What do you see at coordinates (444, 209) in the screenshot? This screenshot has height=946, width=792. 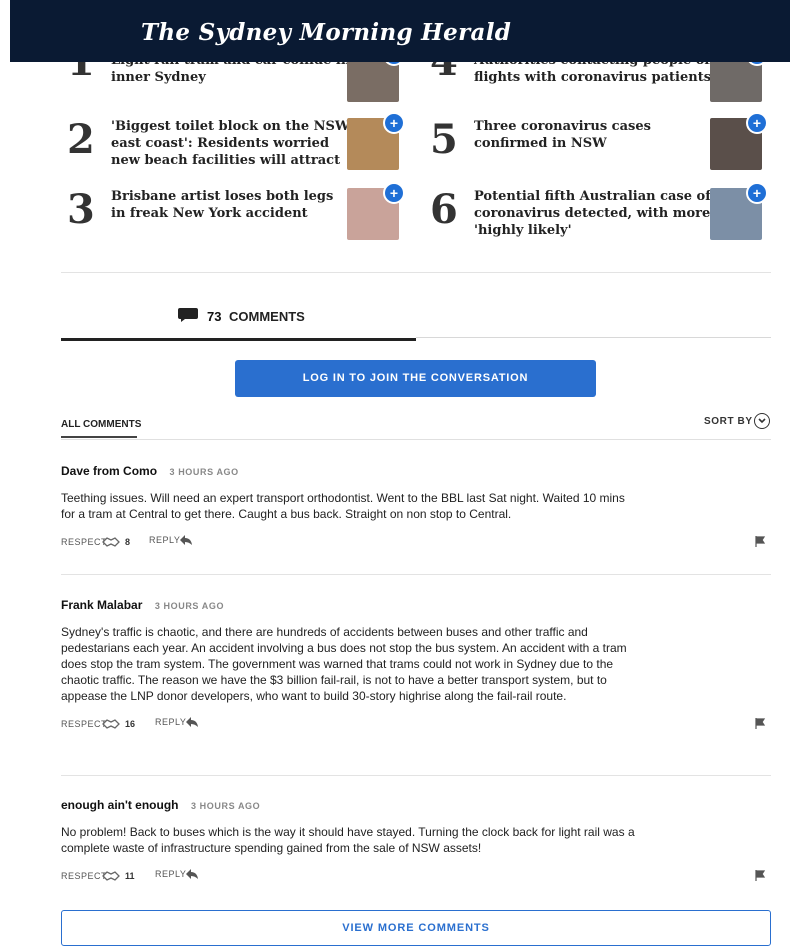 I see `article-number: 6` at bounding box center [444, 209].